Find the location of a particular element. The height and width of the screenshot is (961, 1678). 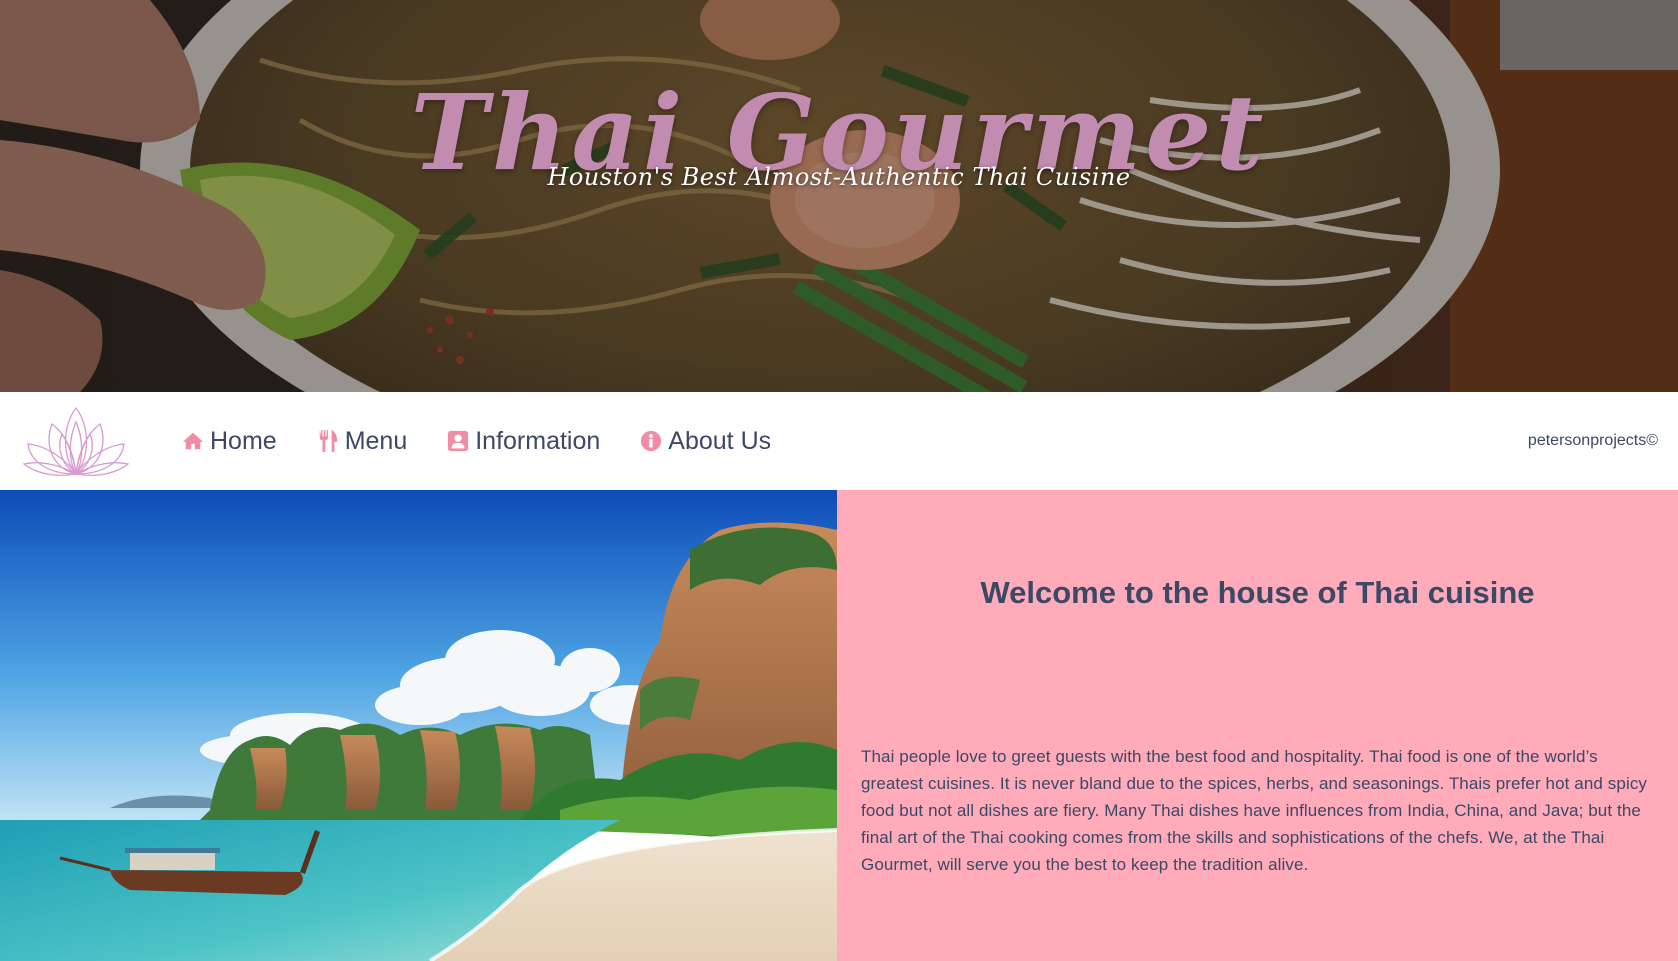

user-card-icon is located at coordinates (458, 441).